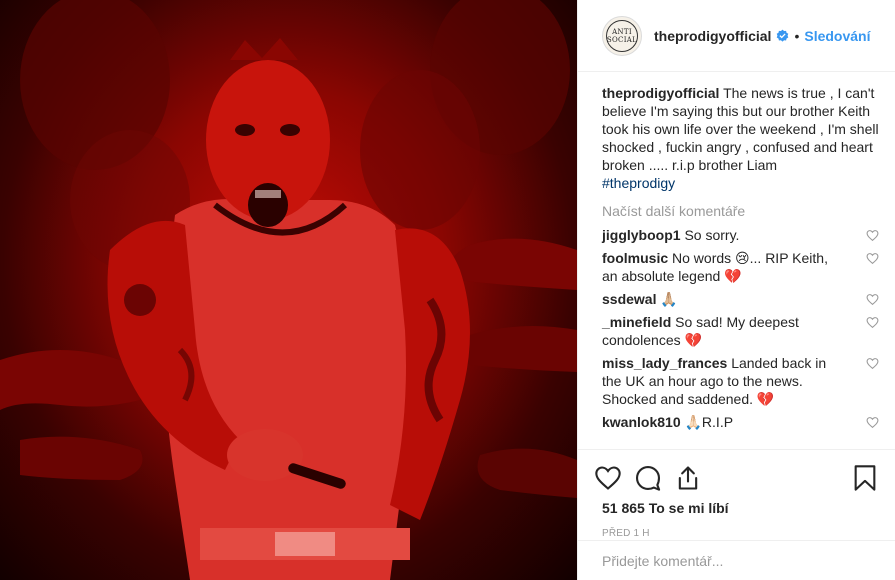 The height and width of the screenshot is (580, 895). What do you see at coordinates (712, 36) in the screenshot?
I see `header-username: theprodigyofficial` at bounding box center [712, 36].